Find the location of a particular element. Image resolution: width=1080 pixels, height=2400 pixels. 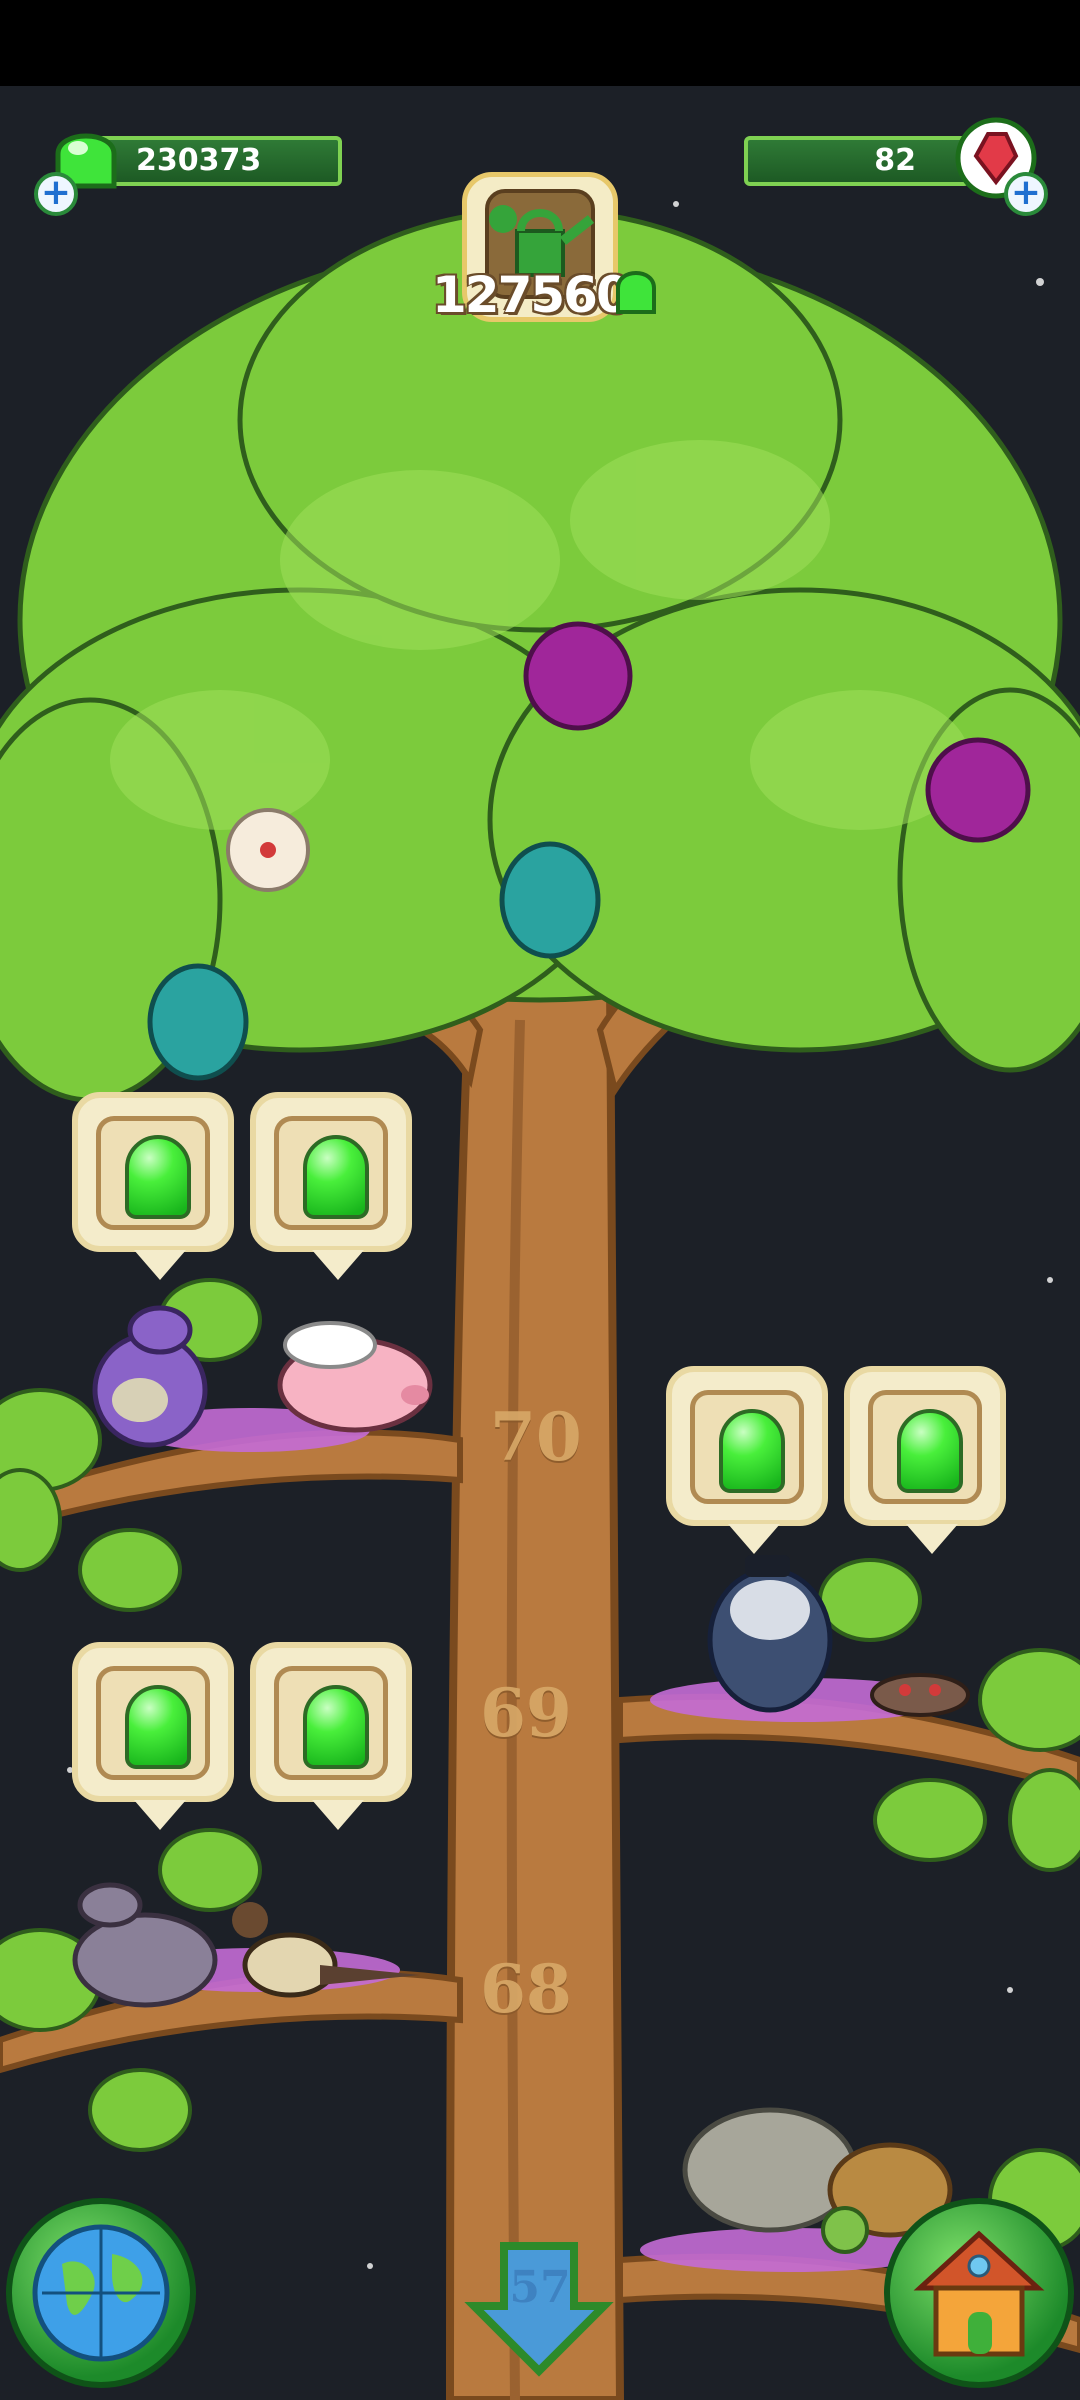

add-gems-button: + is located at coordinates (56, 194).